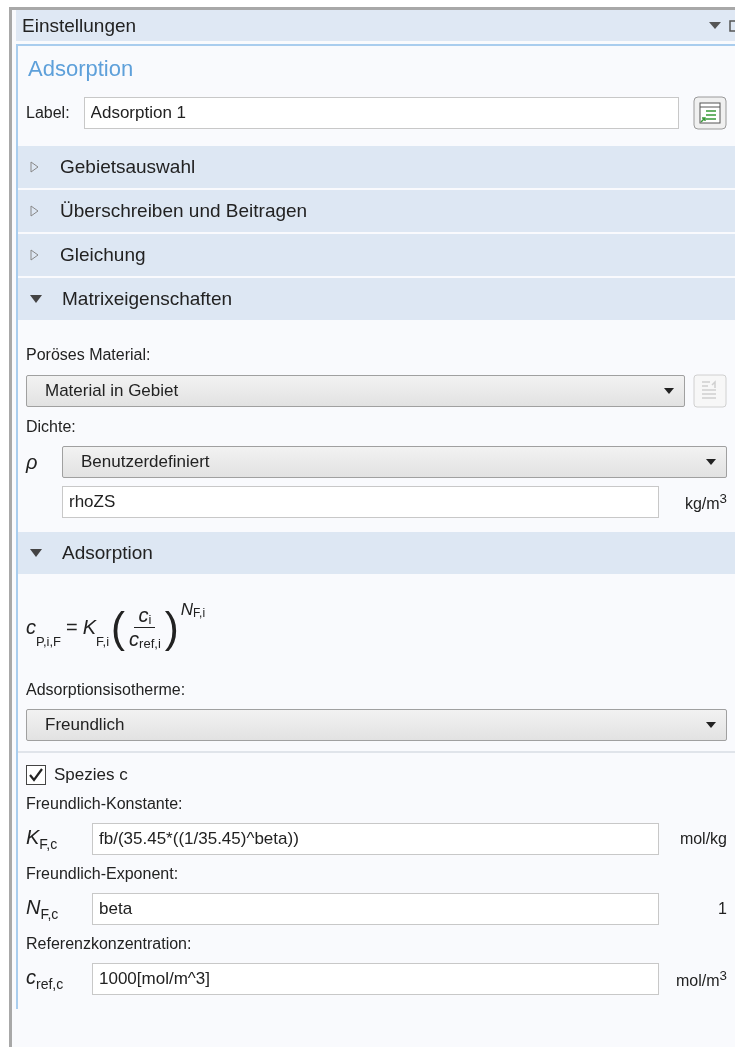 Image resolution: width=735 pixels, height=1047 pixels. What do you see at coordinates (360, 502) in the screenshot?
I see `density-field: rhoZS` at bounding box center [360, 502].